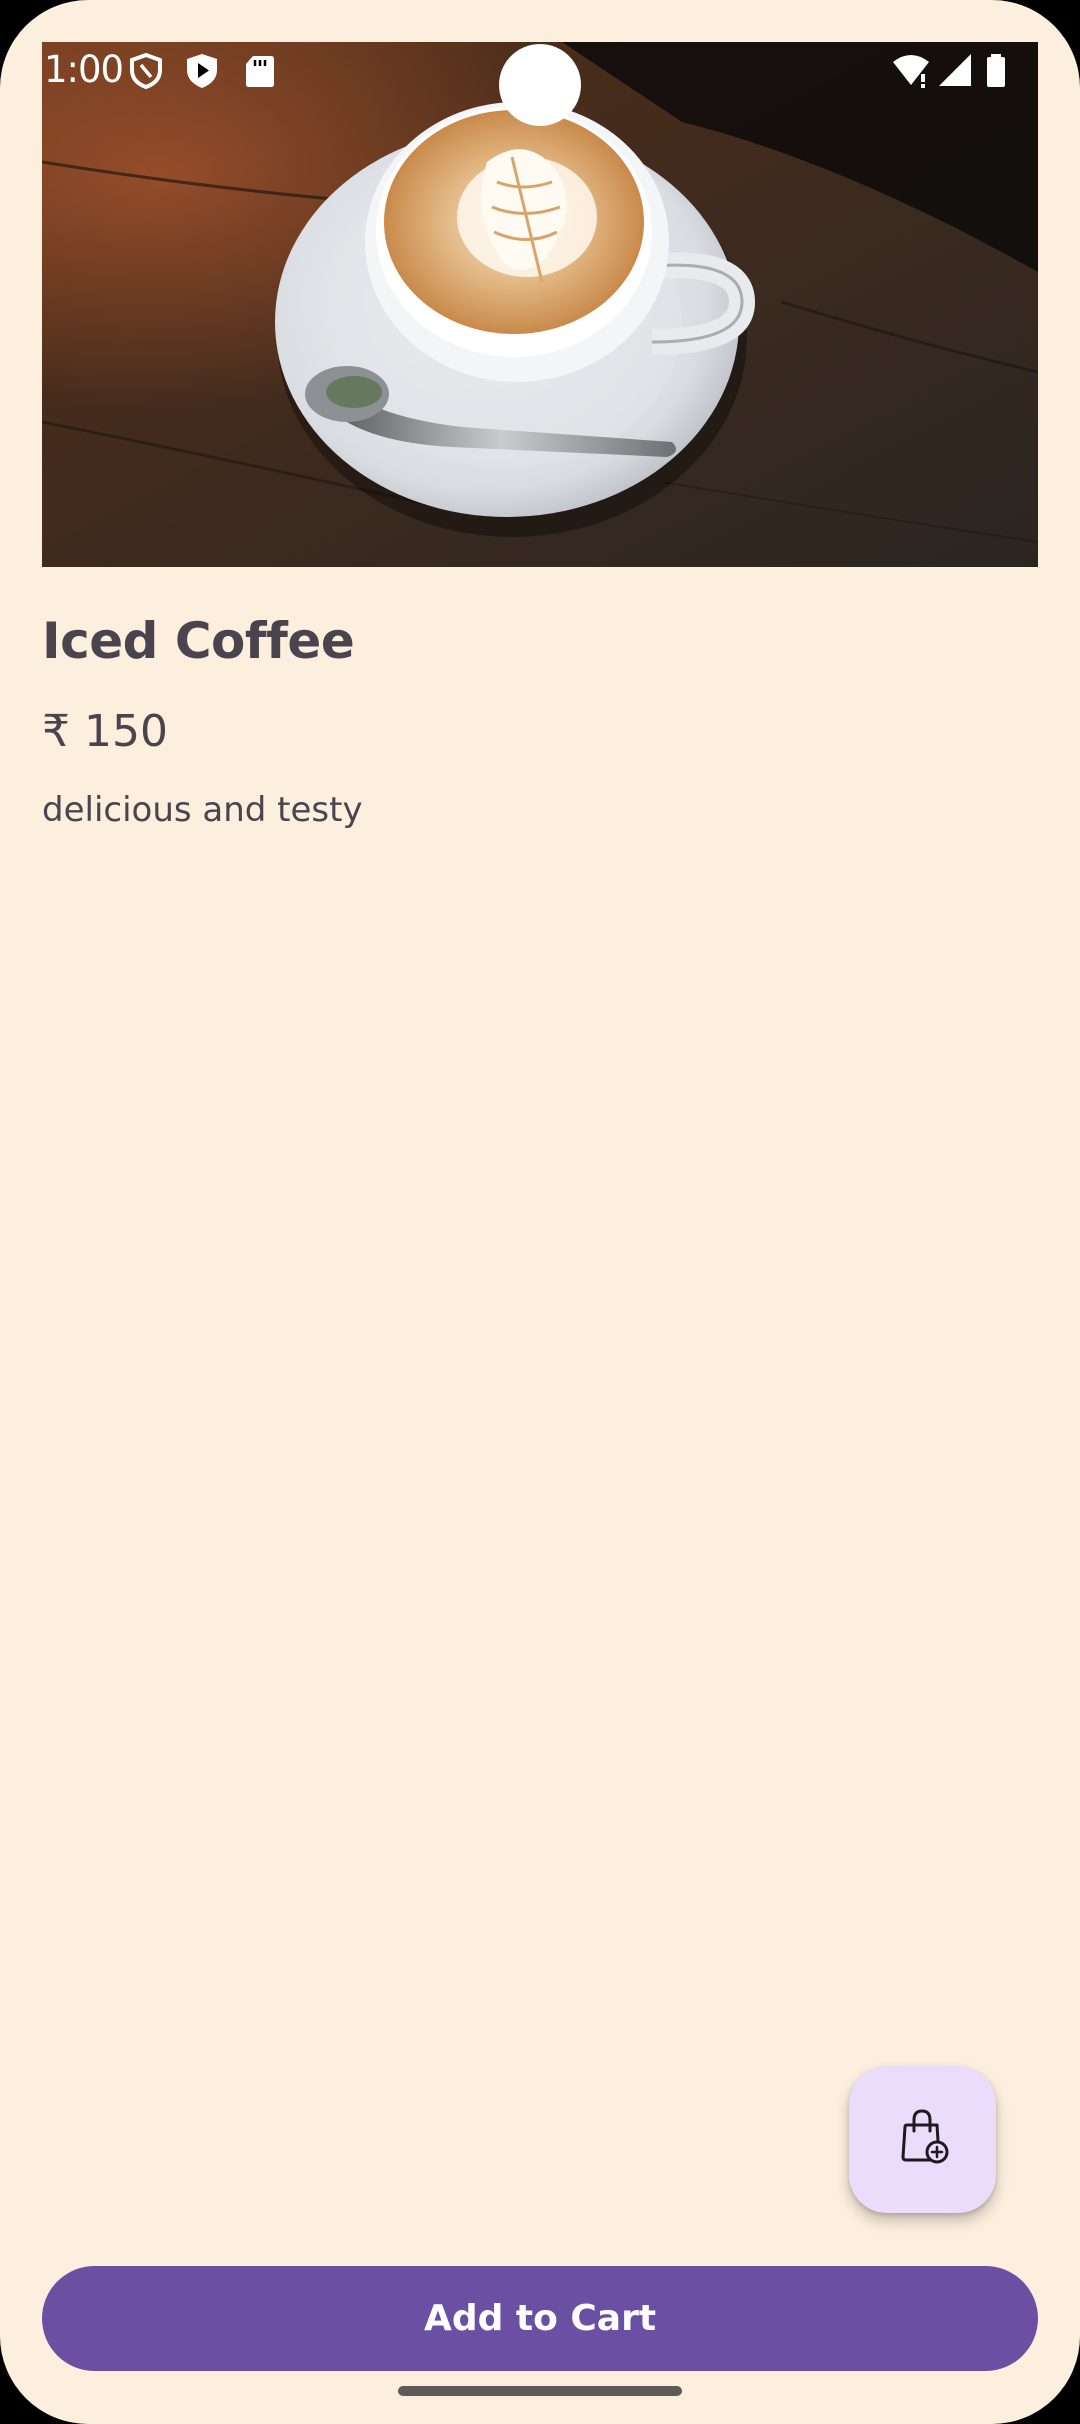  What do you see at coordinates (260, 71) in the screenshot?
I see `sd-card-icon` at bounding box center [260, 71].